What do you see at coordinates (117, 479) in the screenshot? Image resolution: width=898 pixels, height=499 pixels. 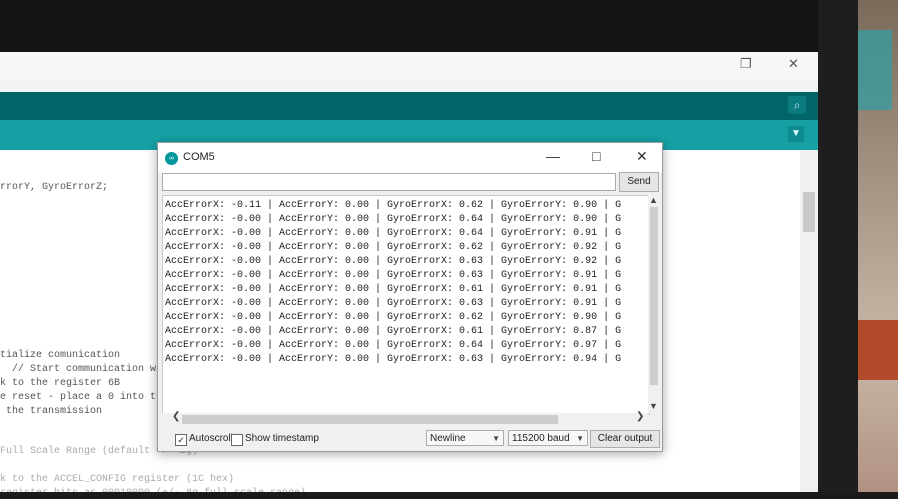 I see `code-line: k to the ACCEL_CONFIG register (1C hex)` at bounding box center [117, 479].